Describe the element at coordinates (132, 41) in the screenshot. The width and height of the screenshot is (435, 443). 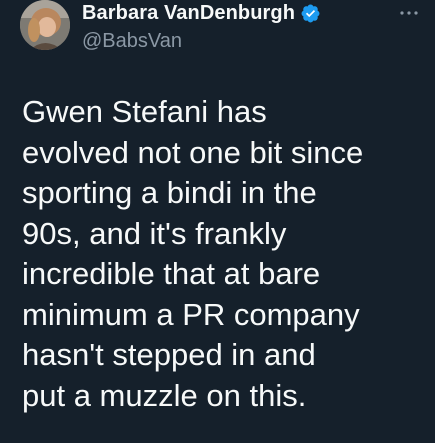
I see `author-handle: @BabsVan` at that location.